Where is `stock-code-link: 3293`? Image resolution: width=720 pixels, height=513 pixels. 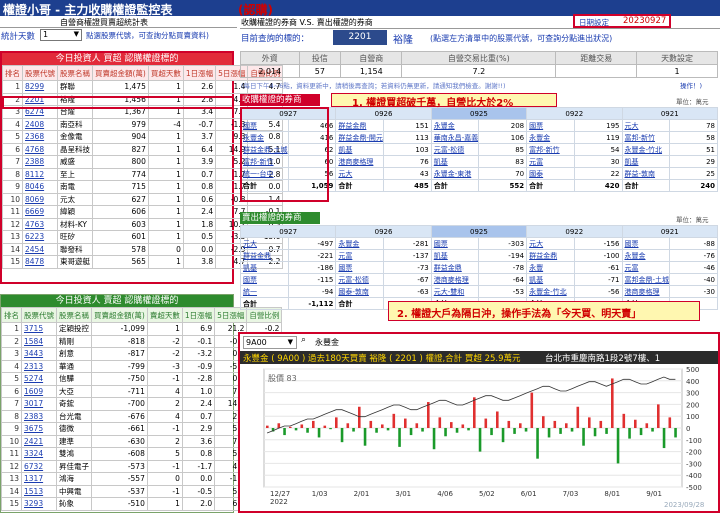
stock-code-link: 3293 is located at coordinates (39, 504).